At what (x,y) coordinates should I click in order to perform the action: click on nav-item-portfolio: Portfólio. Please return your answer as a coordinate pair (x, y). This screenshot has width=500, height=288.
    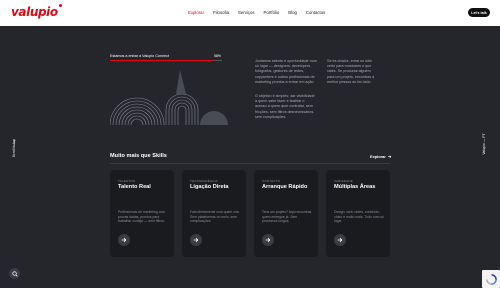
    Looking at the image, I should click on (272, 12).